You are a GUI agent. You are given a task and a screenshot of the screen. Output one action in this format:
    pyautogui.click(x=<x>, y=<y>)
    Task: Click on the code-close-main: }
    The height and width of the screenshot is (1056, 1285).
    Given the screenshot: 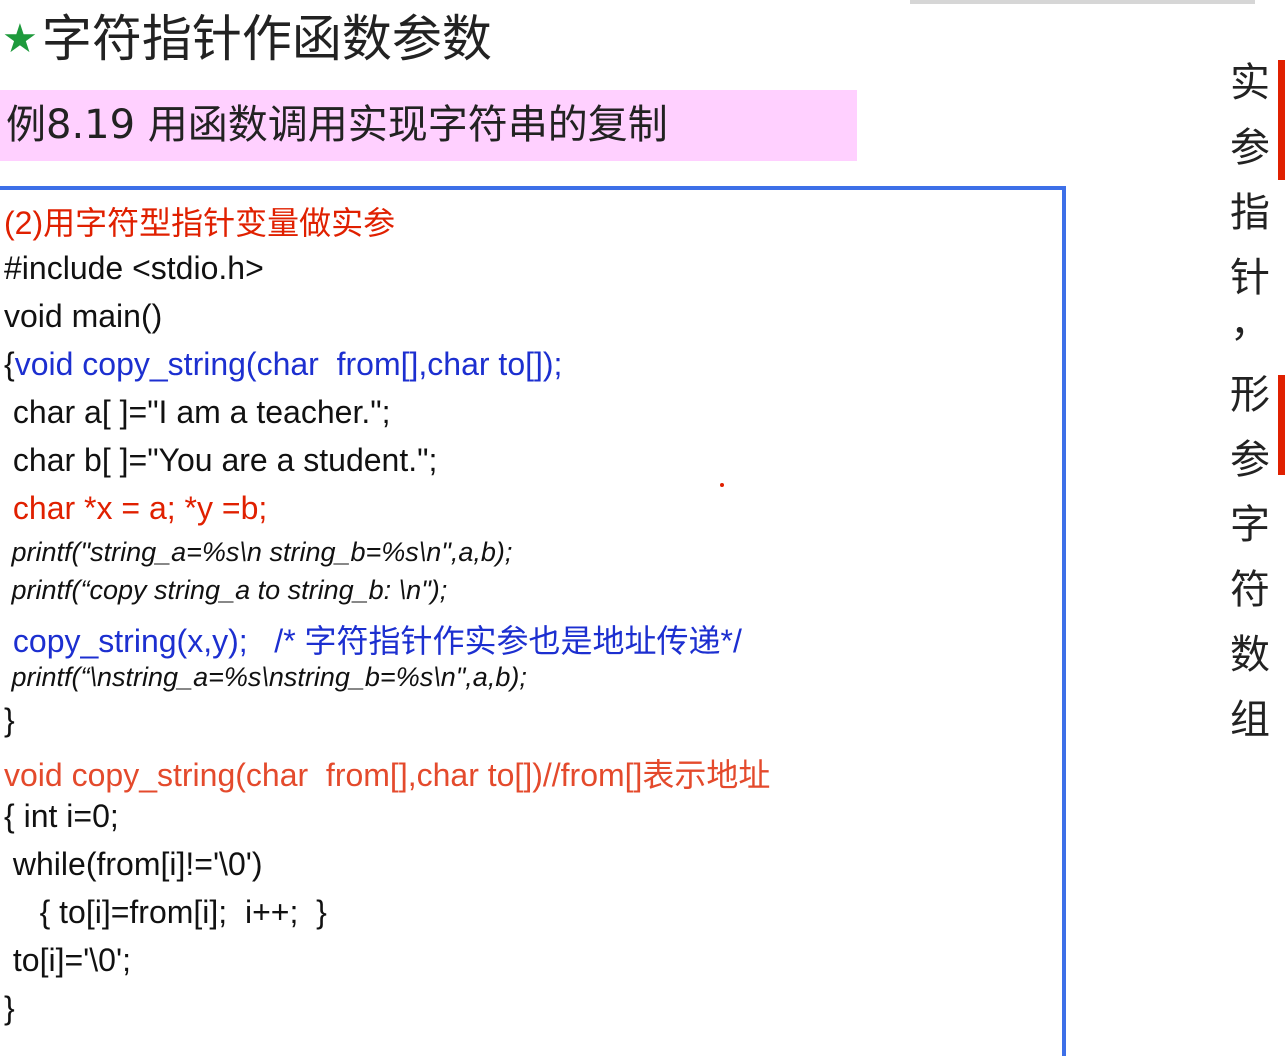 What is the action you would take?
    pyautogui.click(x=9, y=720)
    